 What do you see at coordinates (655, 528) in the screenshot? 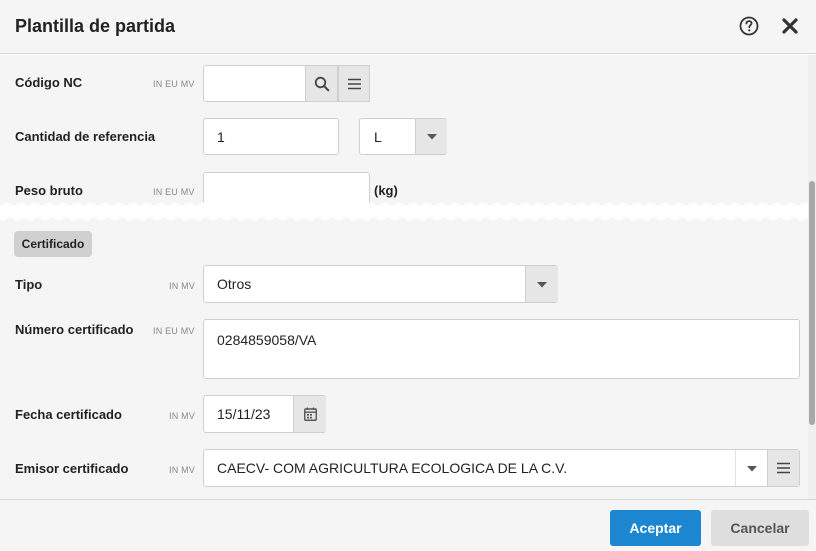
I see `accept-button: Aceptar` at bounding box center [655, 528].